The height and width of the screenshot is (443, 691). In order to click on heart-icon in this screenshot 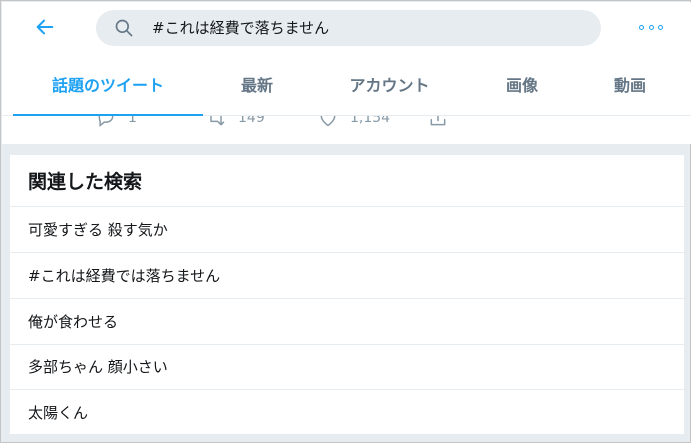, I will do `click(328, 121)`.